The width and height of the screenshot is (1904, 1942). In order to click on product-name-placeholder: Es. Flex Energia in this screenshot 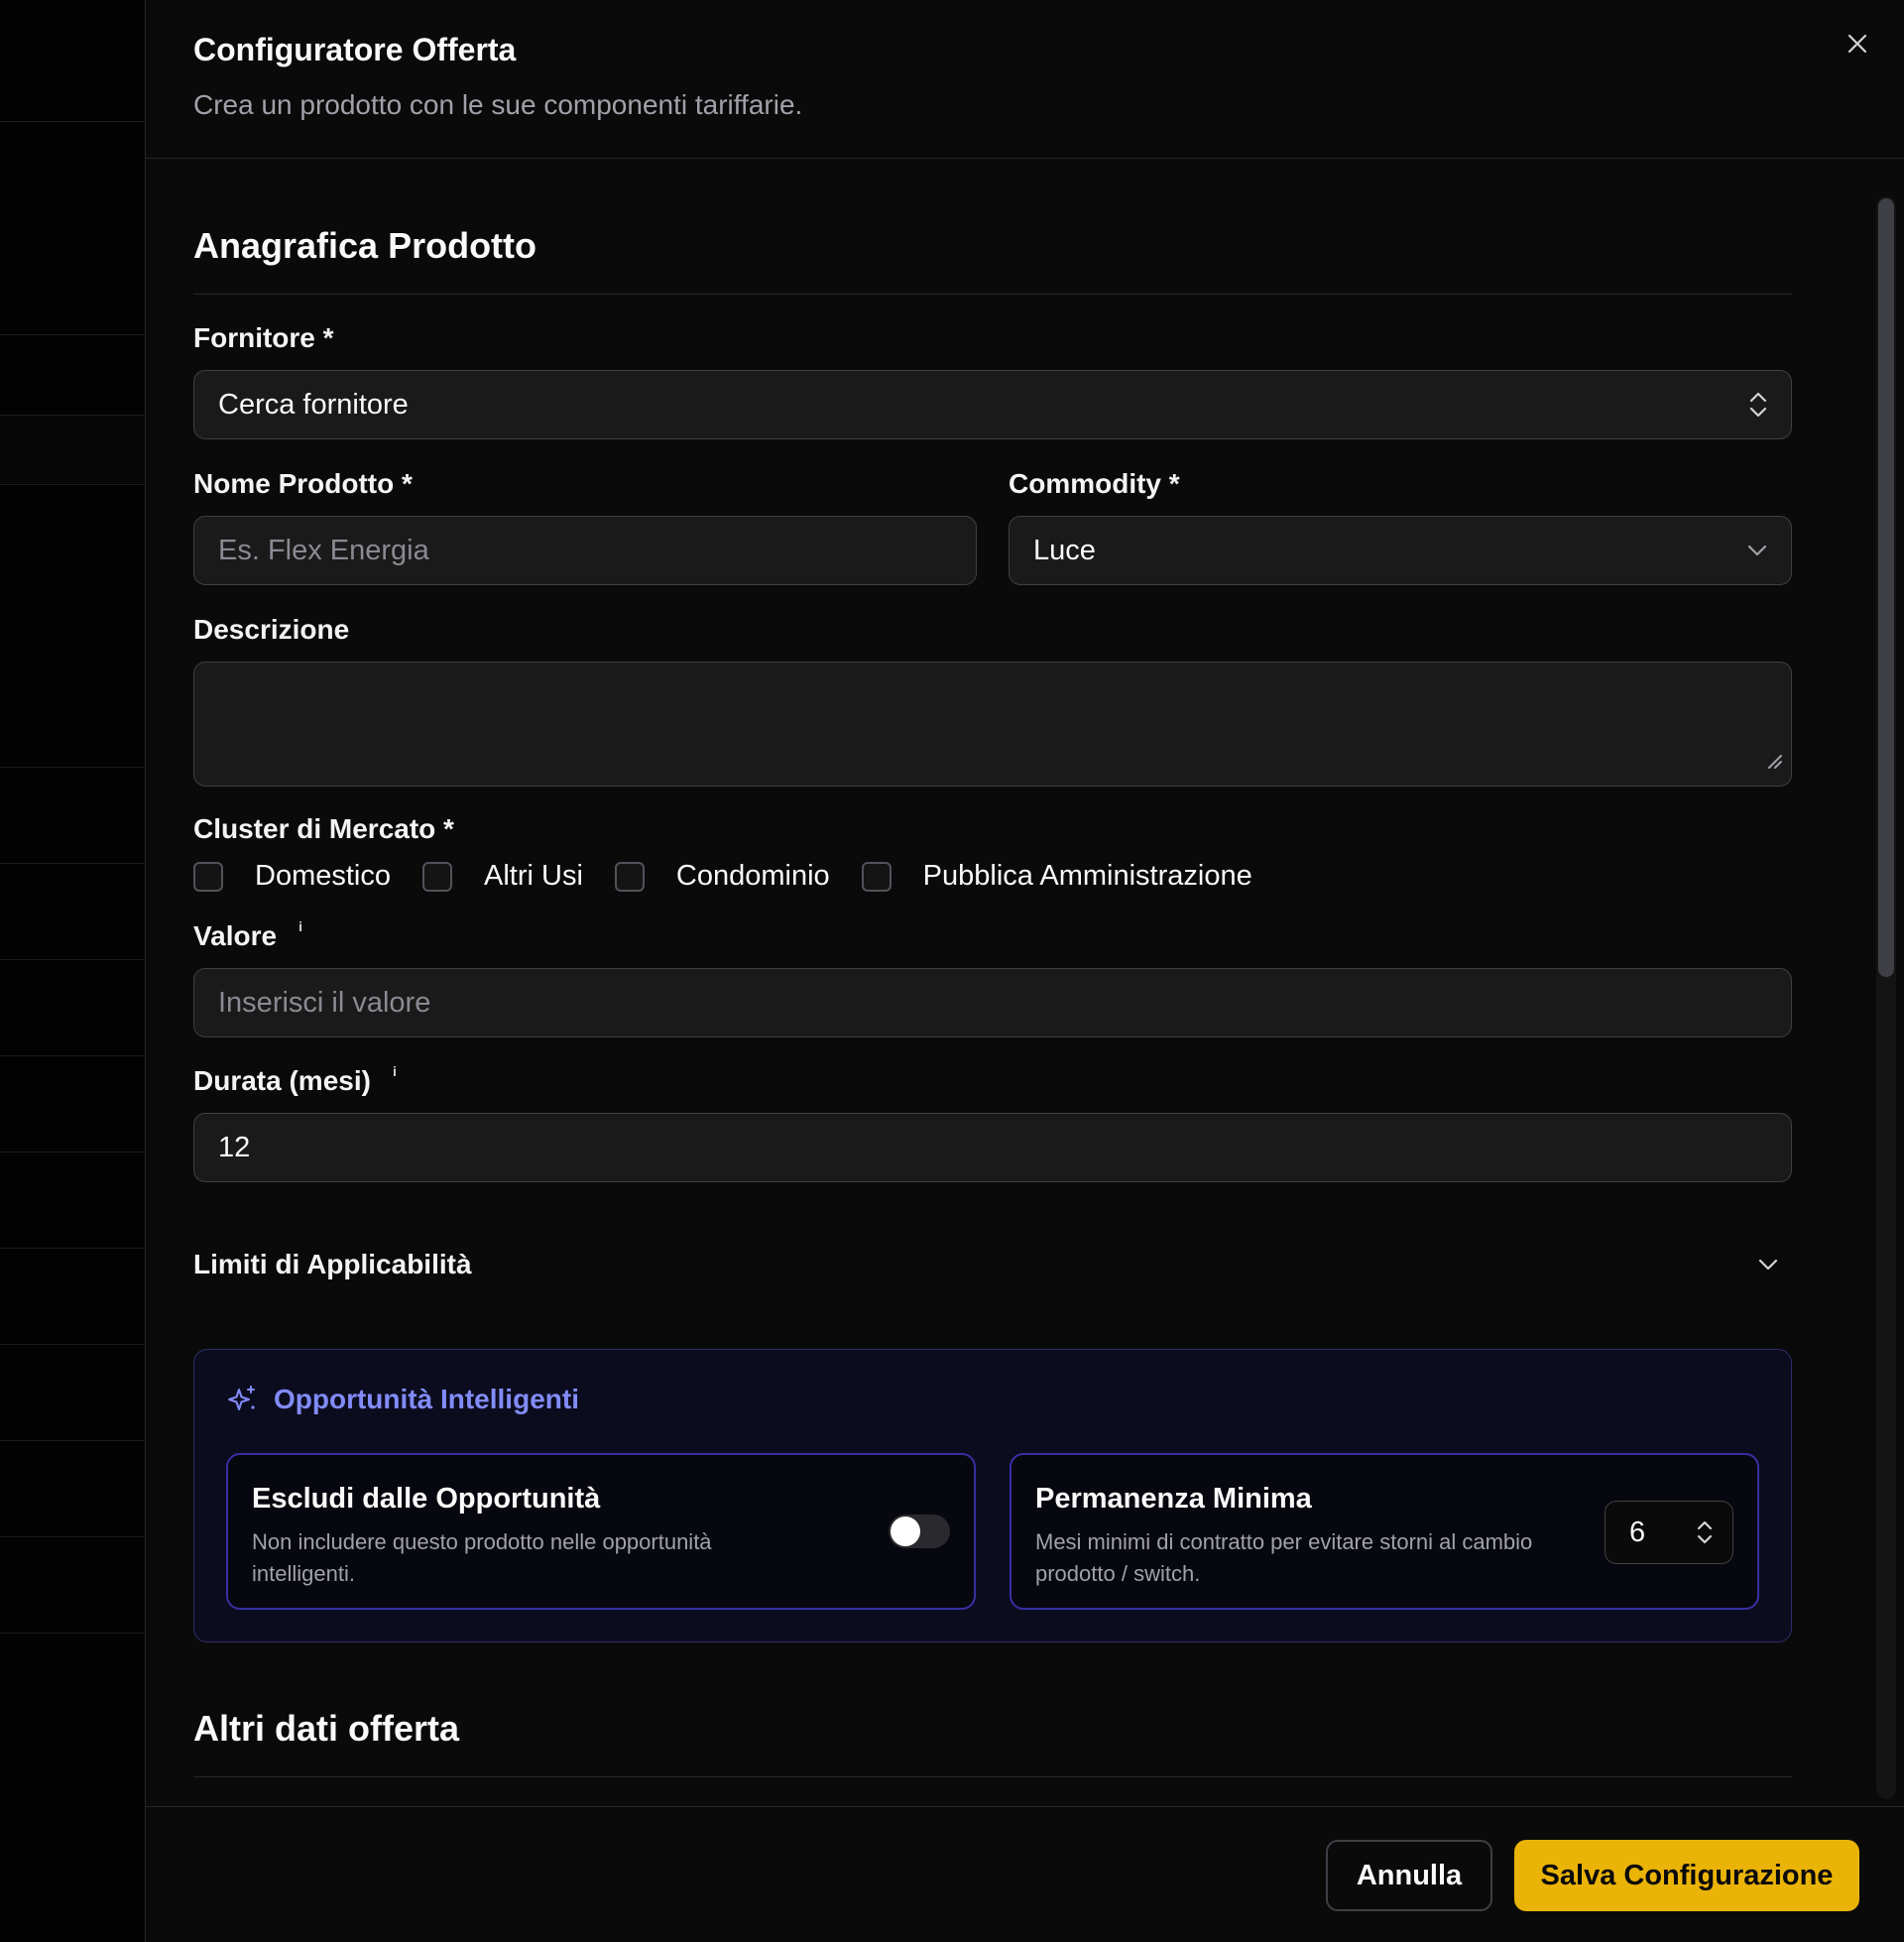, I will do `click(323, 550)`.